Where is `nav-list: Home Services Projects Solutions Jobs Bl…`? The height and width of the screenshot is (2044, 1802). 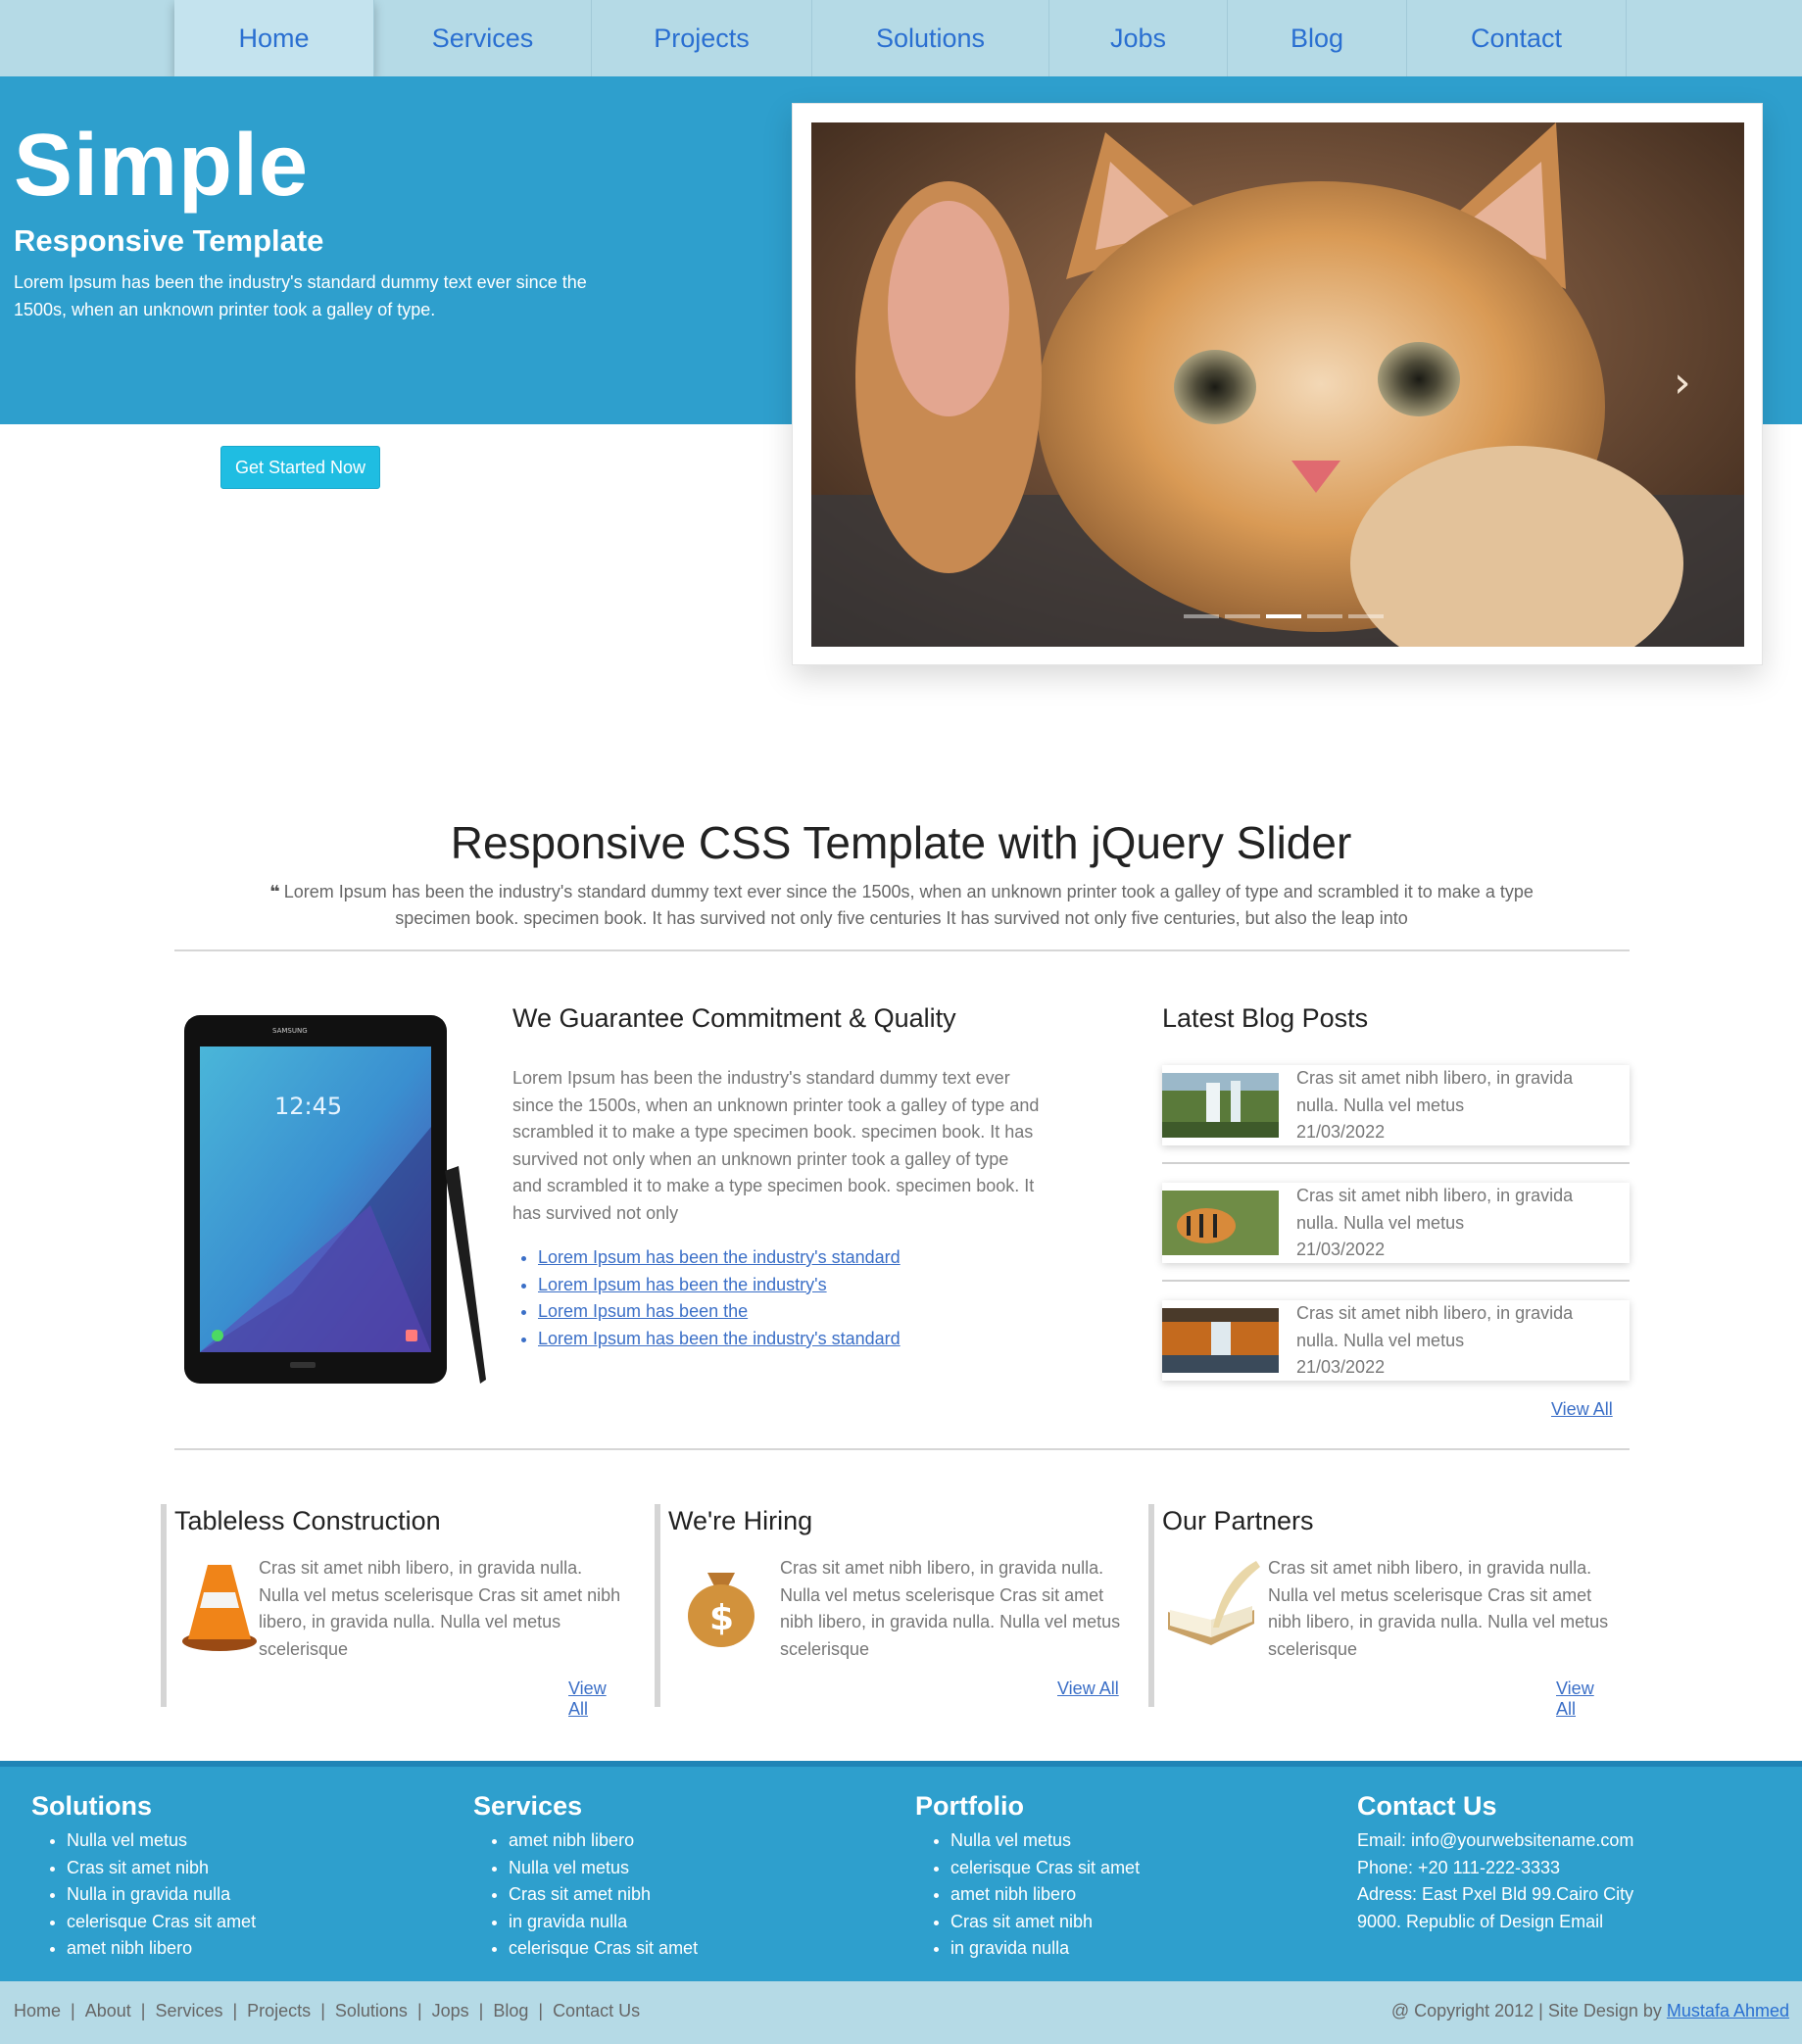
nav-list: Home Services Projects Solutions Jobs Bl… is located at coordinates (900, 38).